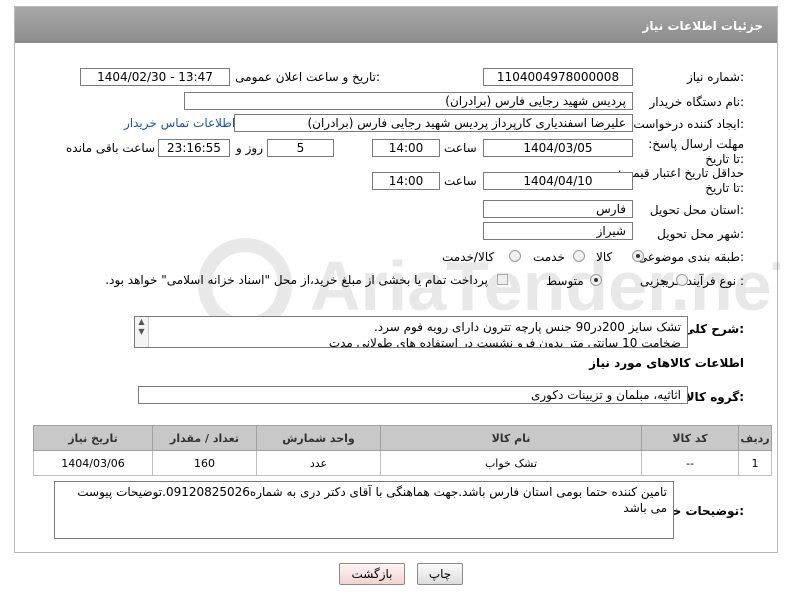 The image size is (788, 598). Describe the element at coordinates (688, 124) in the screenshot. I see `creator-label: ایجاد کننده درخواست:` at that location.